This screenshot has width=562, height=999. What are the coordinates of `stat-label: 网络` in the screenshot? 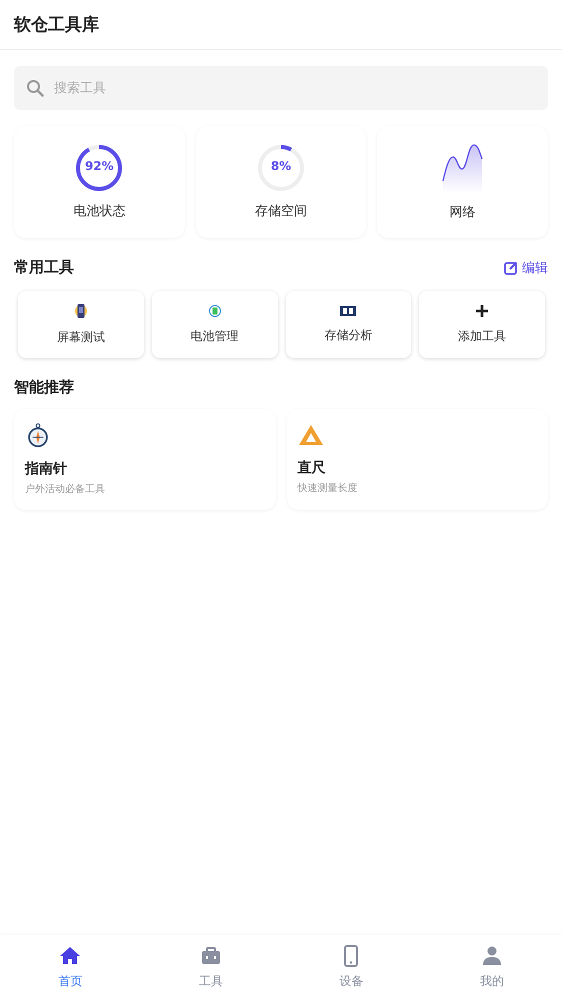 It's located at (463, 212).